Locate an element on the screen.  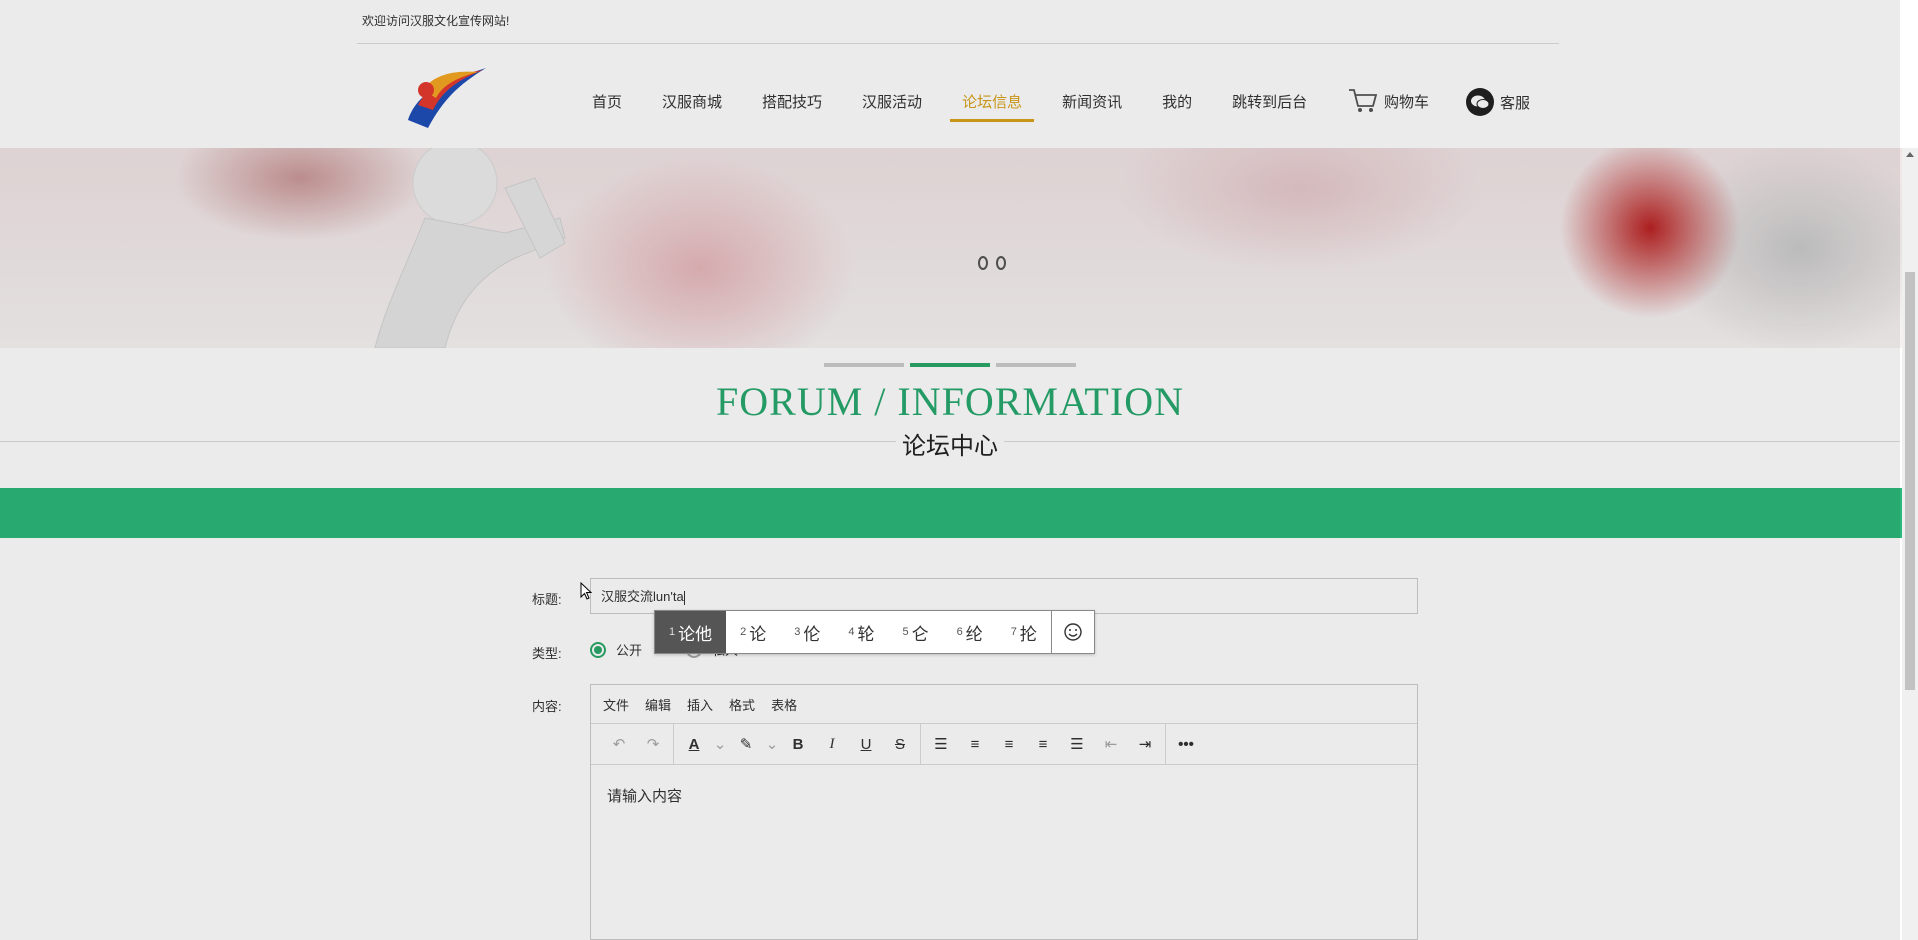
emoji-icon is located at coordinates (1072, 632).